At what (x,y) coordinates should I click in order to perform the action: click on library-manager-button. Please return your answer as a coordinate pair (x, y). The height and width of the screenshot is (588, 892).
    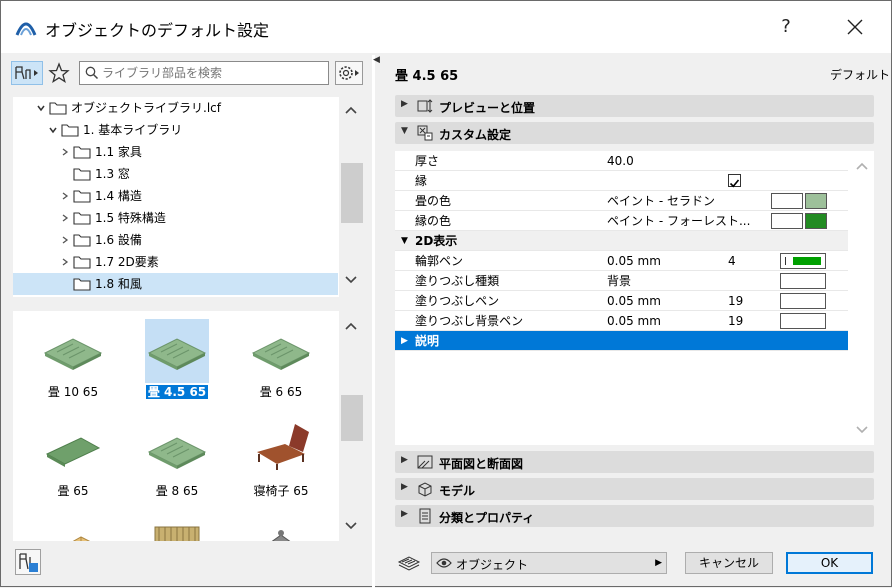
    Looking at the image, I should click on (28, 562).